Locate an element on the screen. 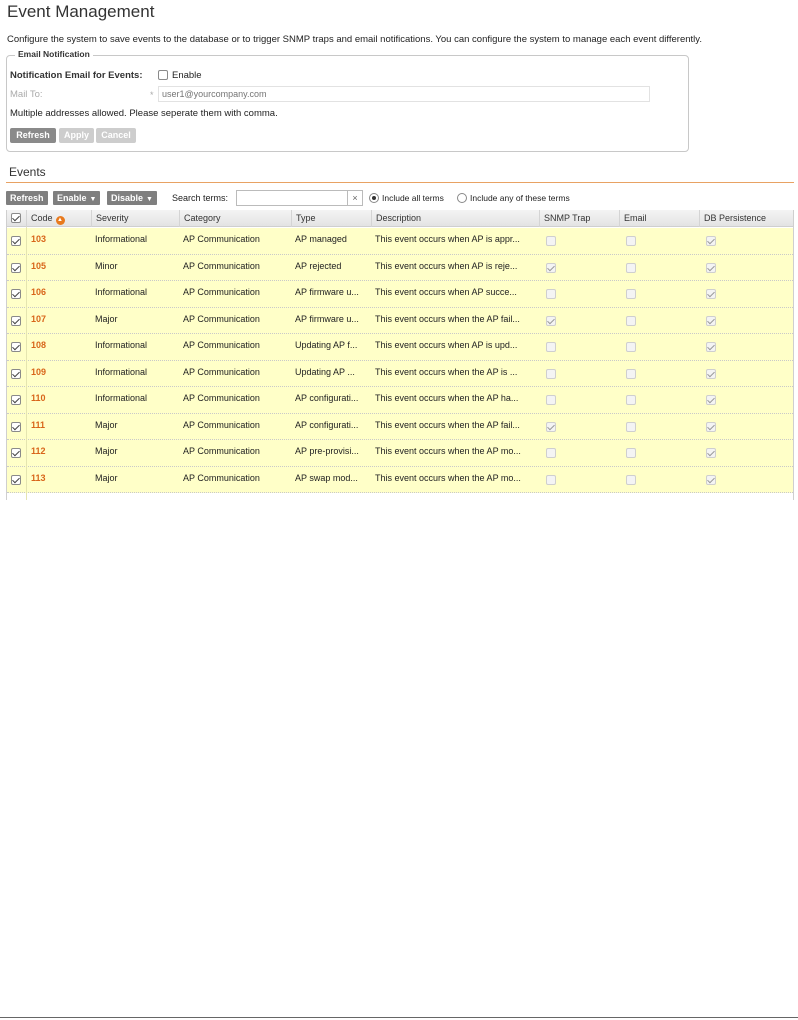 This screenshot has height=1020, width=798. sort-ascending-icon: ▲ is located at coordinates (60, 220).